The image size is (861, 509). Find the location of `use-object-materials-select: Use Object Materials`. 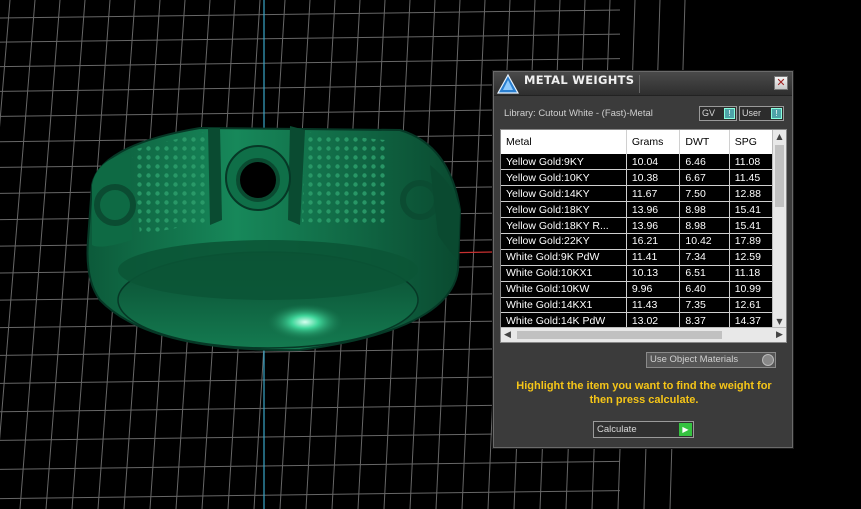

use-object-materials-select: Use Object Materials is located at coordinates (711, 360).